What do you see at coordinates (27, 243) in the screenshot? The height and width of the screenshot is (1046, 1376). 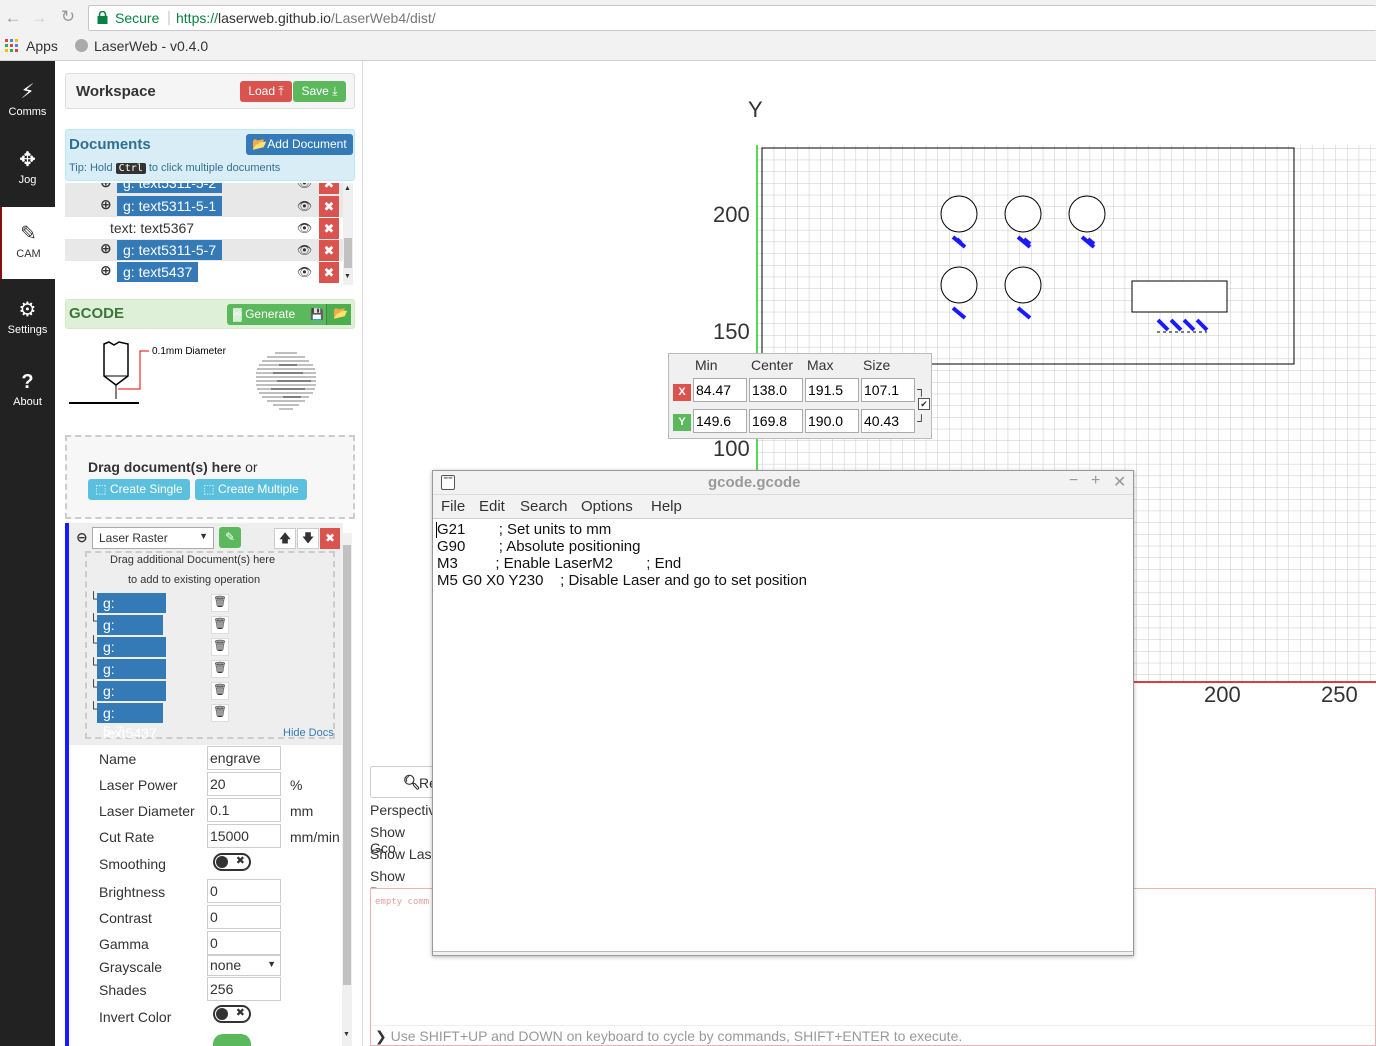 I see `sidebar-item-cam: ✎ CAM` at bounding box center [27, 243].